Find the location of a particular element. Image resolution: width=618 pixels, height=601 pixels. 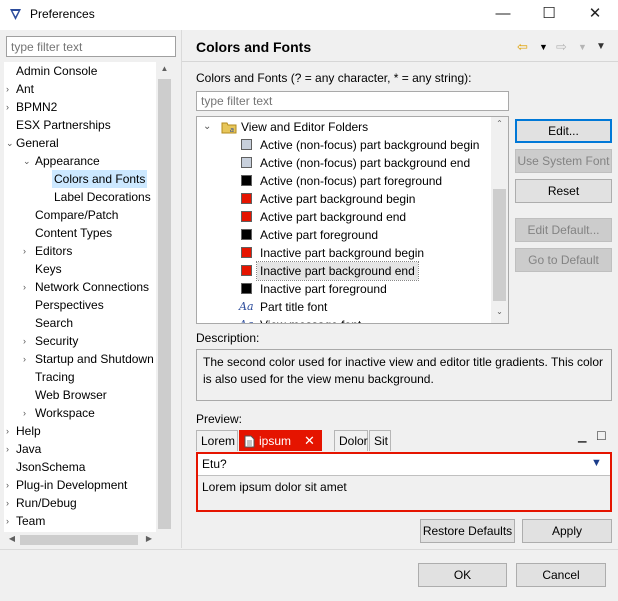

tree-item: Tracing is located at coordinates (55, 377).